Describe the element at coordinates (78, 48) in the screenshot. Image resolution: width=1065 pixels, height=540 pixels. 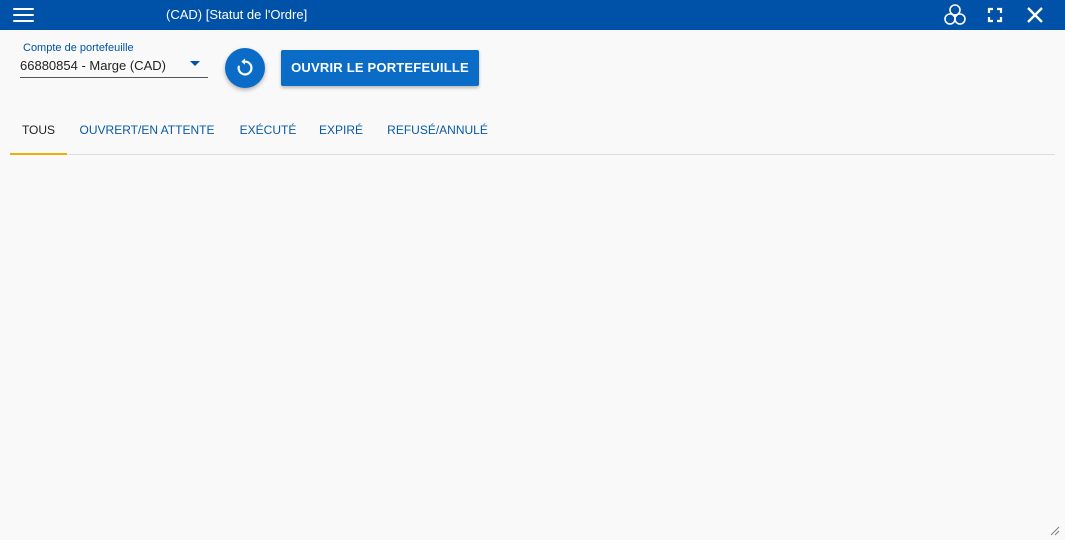
I see `account-label: Compte de portefeuille` at that location.